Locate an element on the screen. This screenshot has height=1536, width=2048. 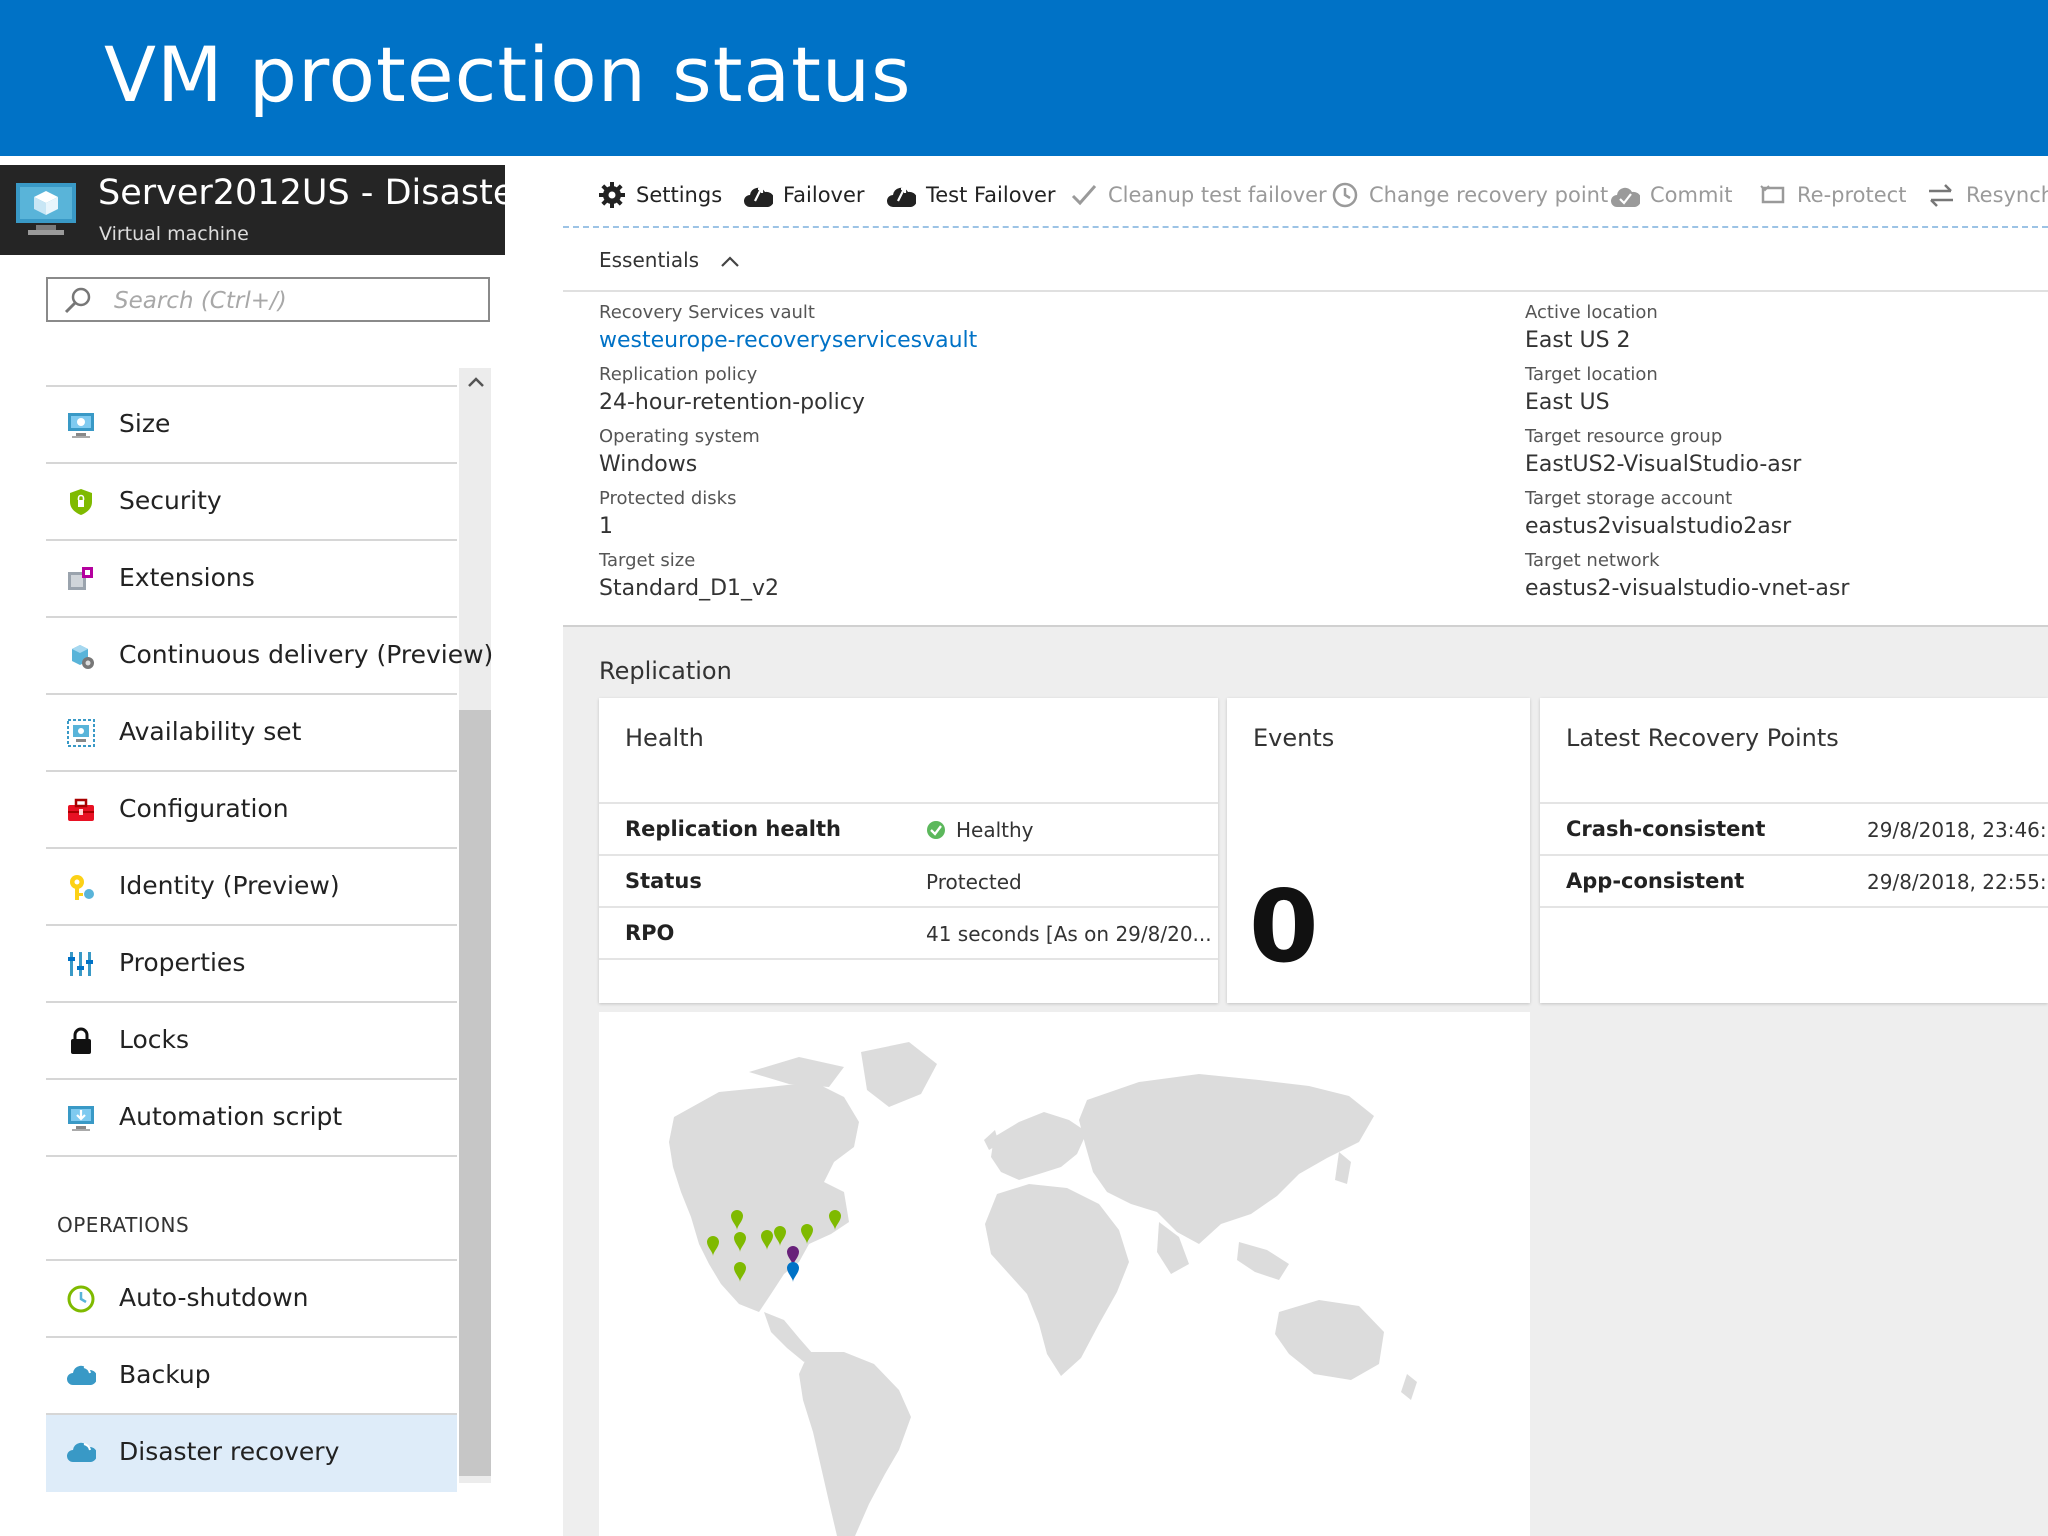
vault-label: Recovery Services vault is located at coordinates (707, 312).